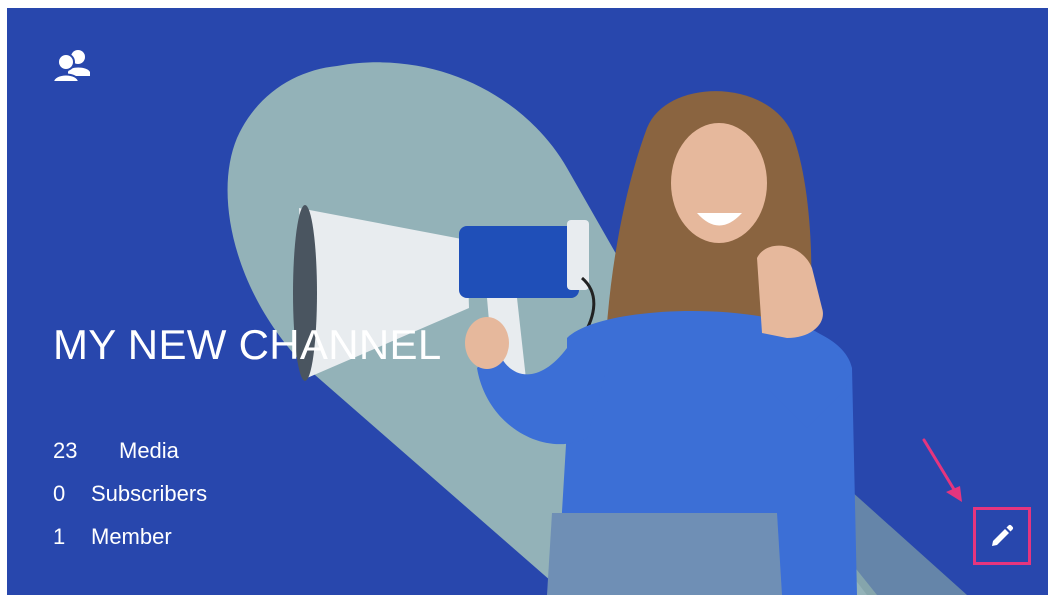 This screenshot has width=1052, height=595. Describe the element at coordinates (942, 470) in the screenshot. I see `arrow-annotation-icon` at that location.